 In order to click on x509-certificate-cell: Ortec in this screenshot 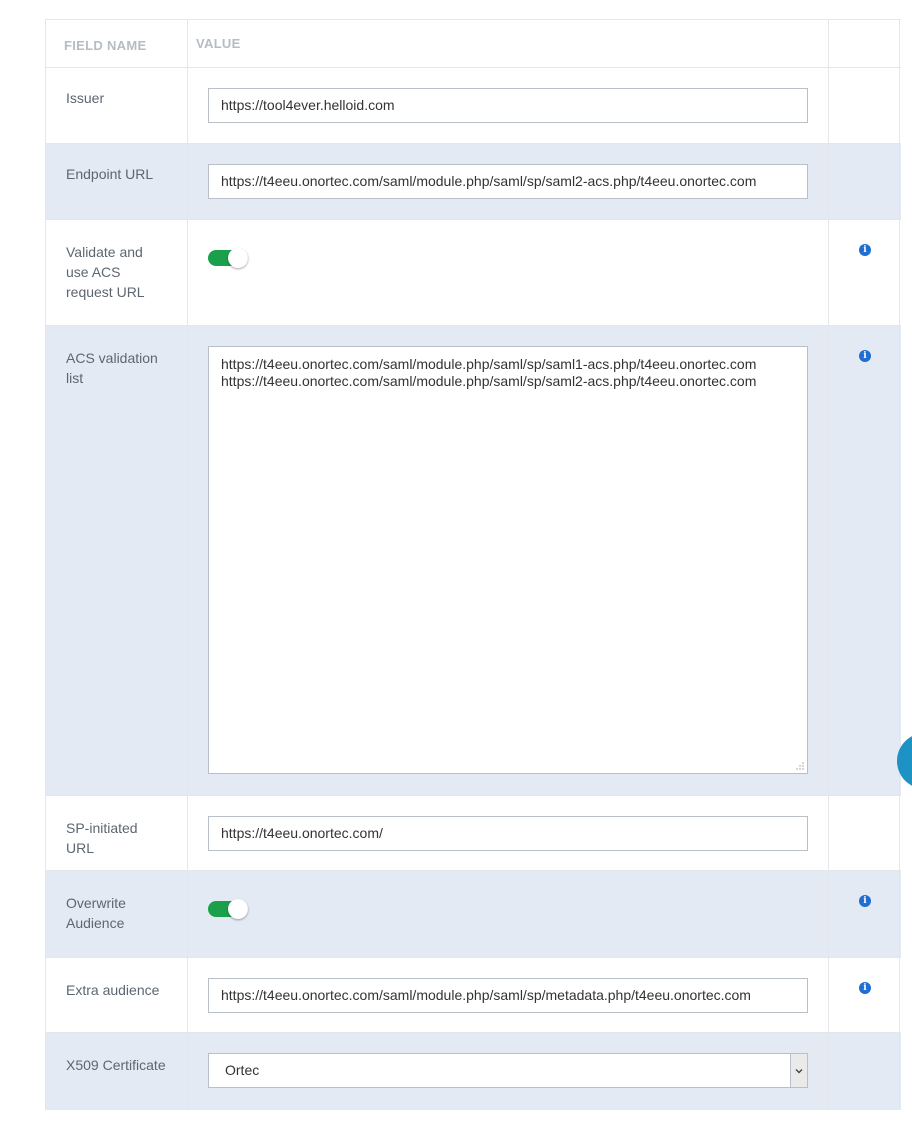, I will do `click(508, 1071)`.